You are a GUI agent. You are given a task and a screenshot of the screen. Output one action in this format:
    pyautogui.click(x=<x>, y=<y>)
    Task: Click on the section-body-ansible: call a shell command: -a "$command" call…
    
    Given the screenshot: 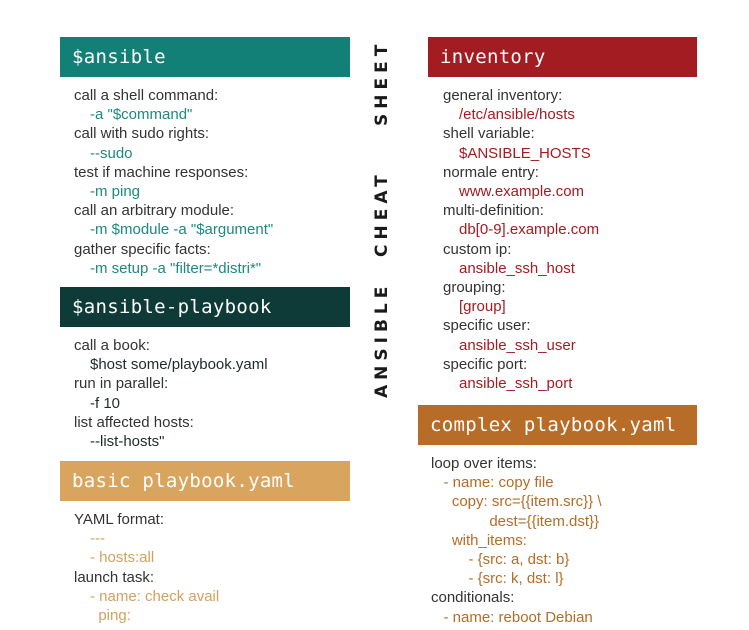 What is the action you would take?
    pyautogui.click(x=214, y=182)
    